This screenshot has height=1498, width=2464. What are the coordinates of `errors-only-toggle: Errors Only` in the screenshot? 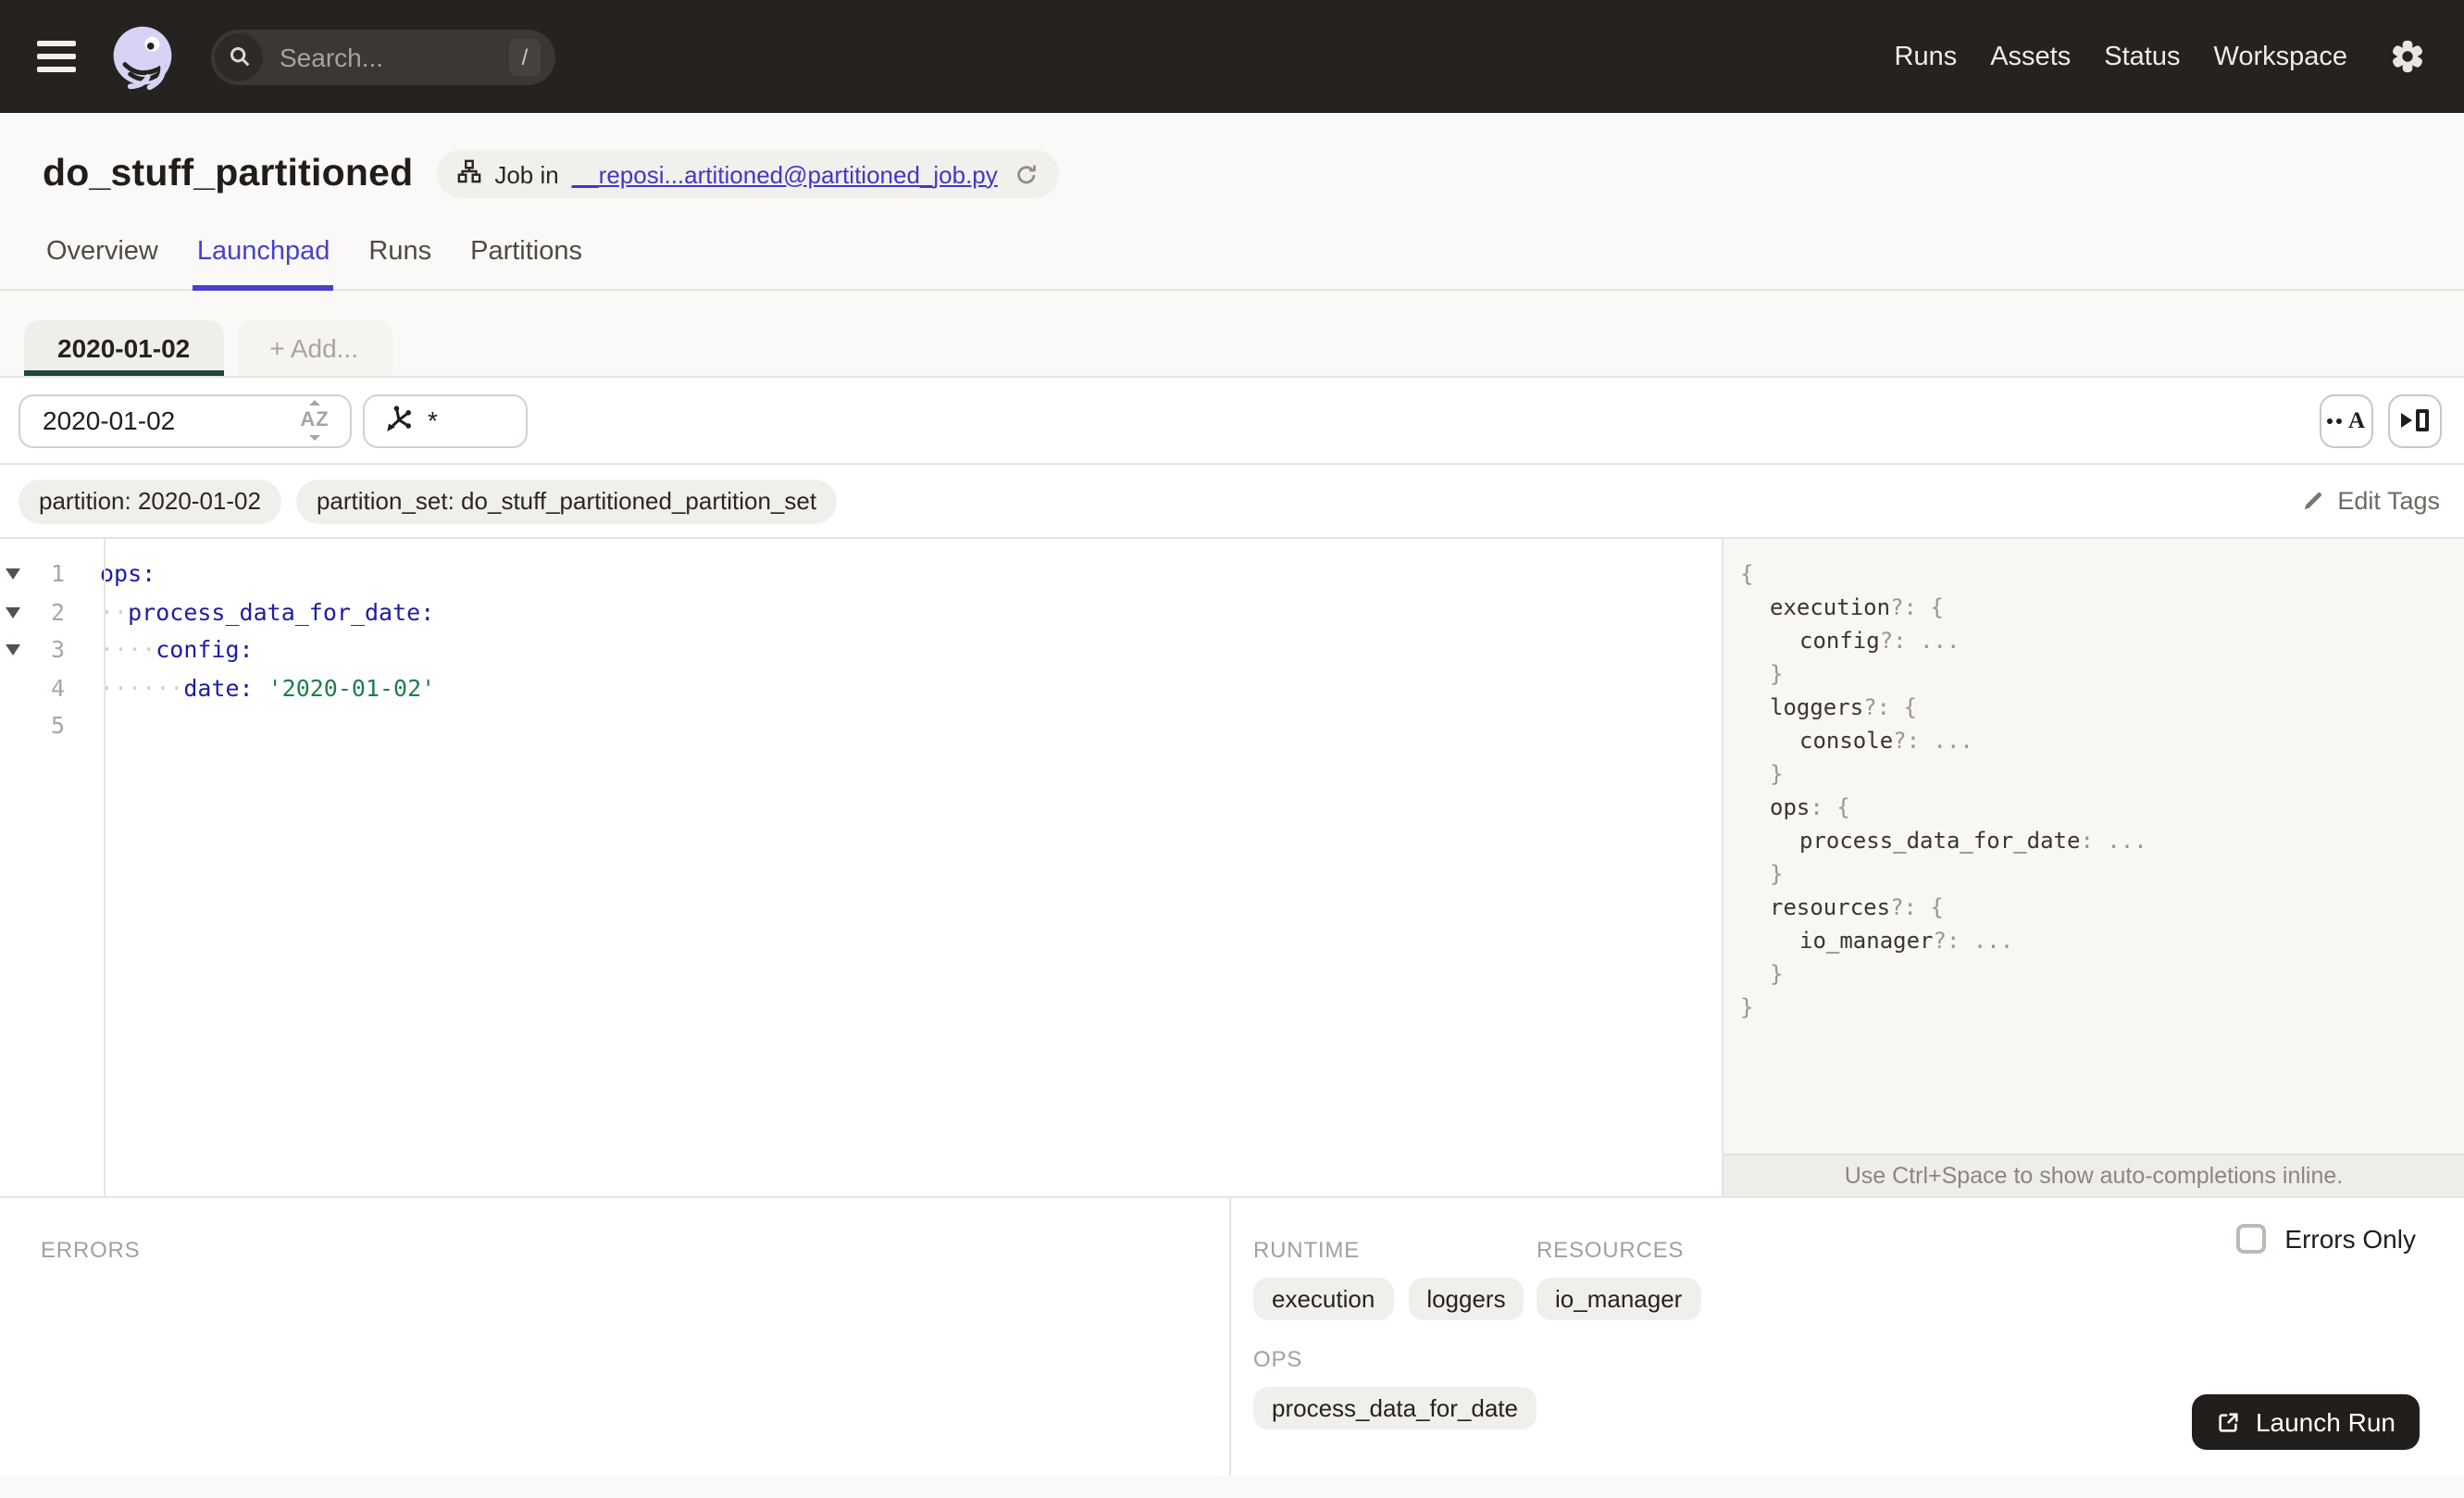 It's located at (2326, 1239).